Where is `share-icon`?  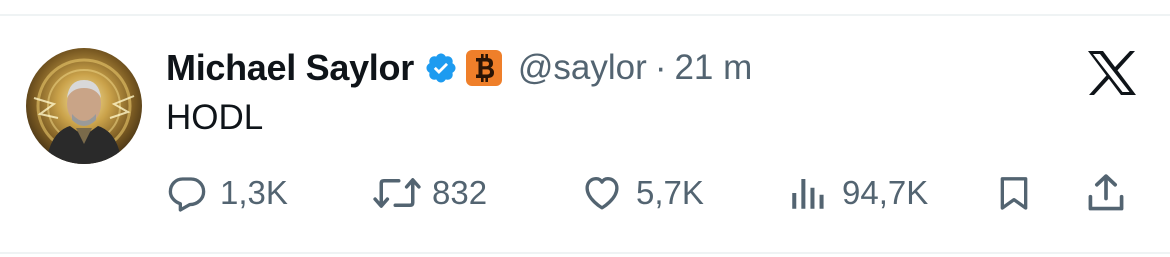 share-icon is located at coordinates (1106, 192).